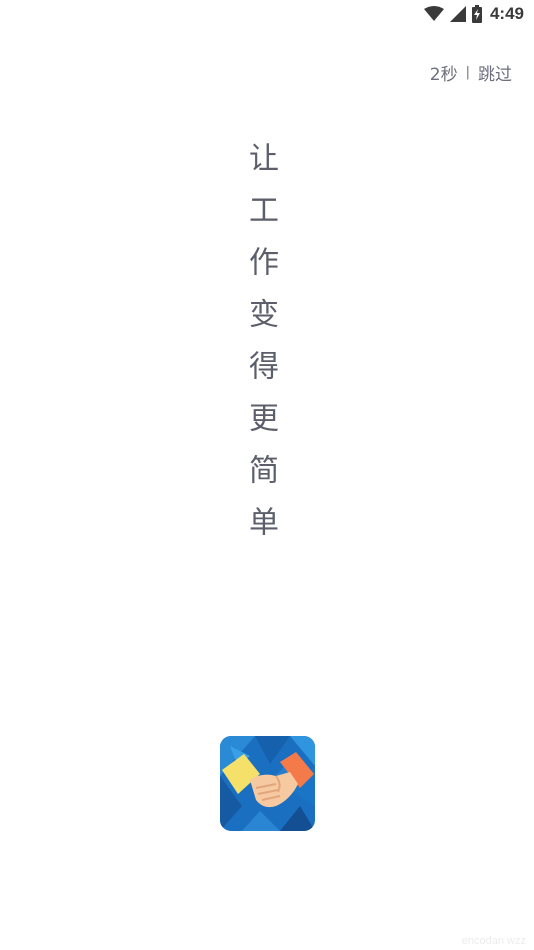 Image resolution: width=534 pixels, height=950 pixels. What do you see at coordinates (471, 72) in the screenshot?
I see `skip-button: 2秒 | 跳过` at bounding box center [471, 72].